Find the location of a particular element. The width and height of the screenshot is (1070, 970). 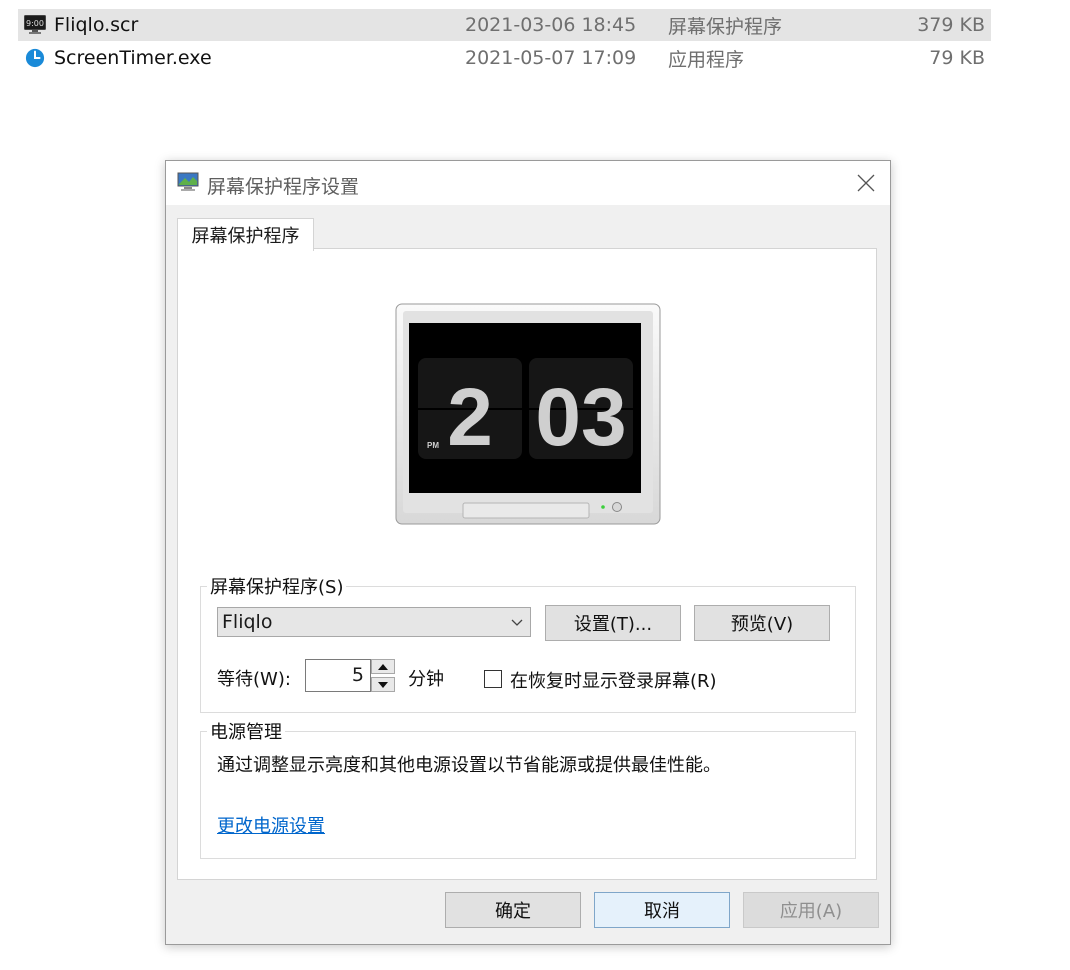

resume-logon-label: 在恢复时显示登录屏幕(R) is located at coordinates (613, 680).